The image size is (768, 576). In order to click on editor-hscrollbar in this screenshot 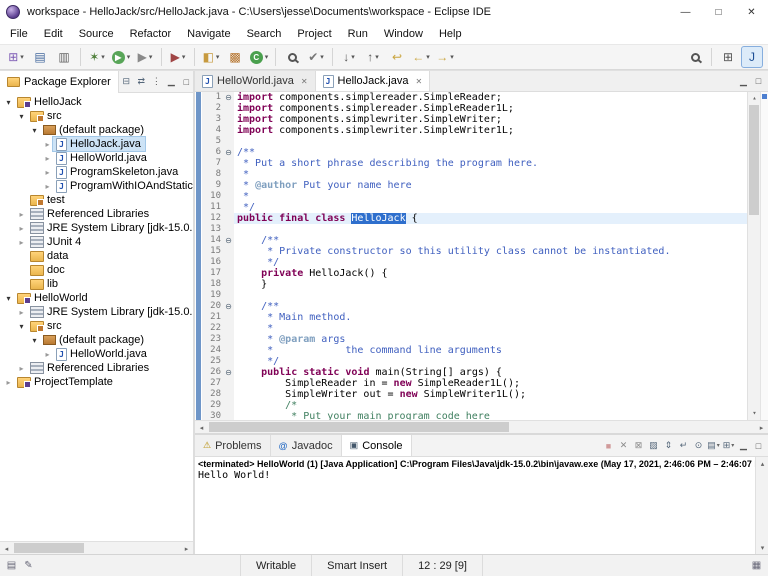, I will do `click(481, 426)`.